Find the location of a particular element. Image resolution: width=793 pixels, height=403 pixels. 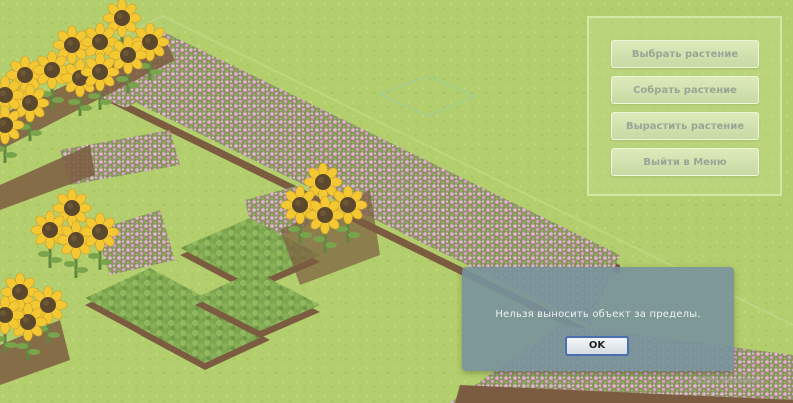

grow-plant-button: Вырастить растение is located at coordinates (685, 126).